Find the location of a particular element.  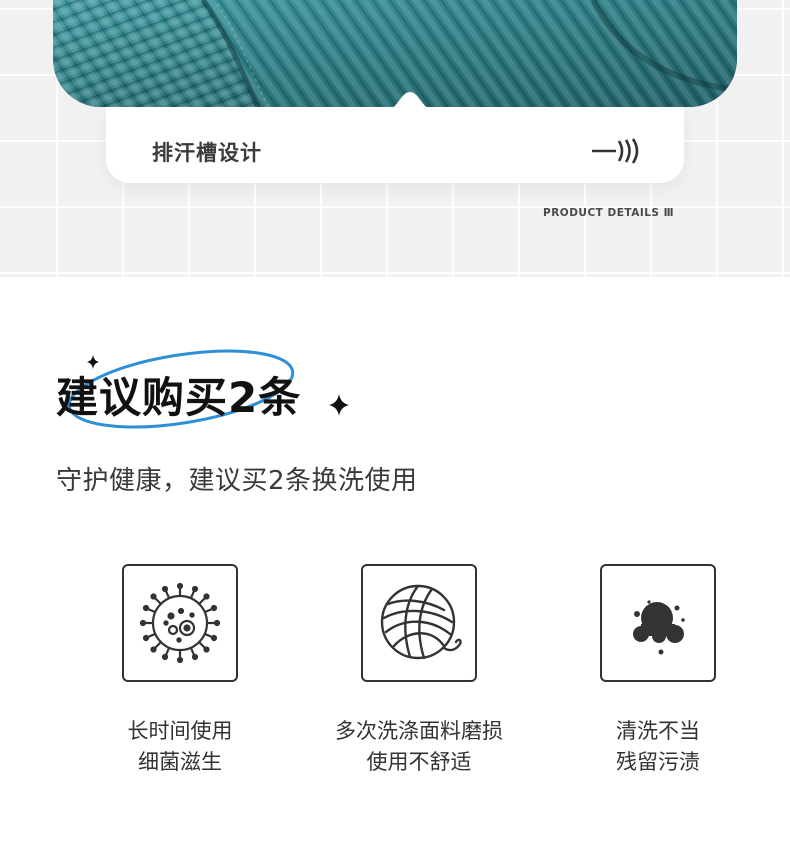

feature-item: 长时间使用 细菌滋生 is located at coordinates (180, 671).